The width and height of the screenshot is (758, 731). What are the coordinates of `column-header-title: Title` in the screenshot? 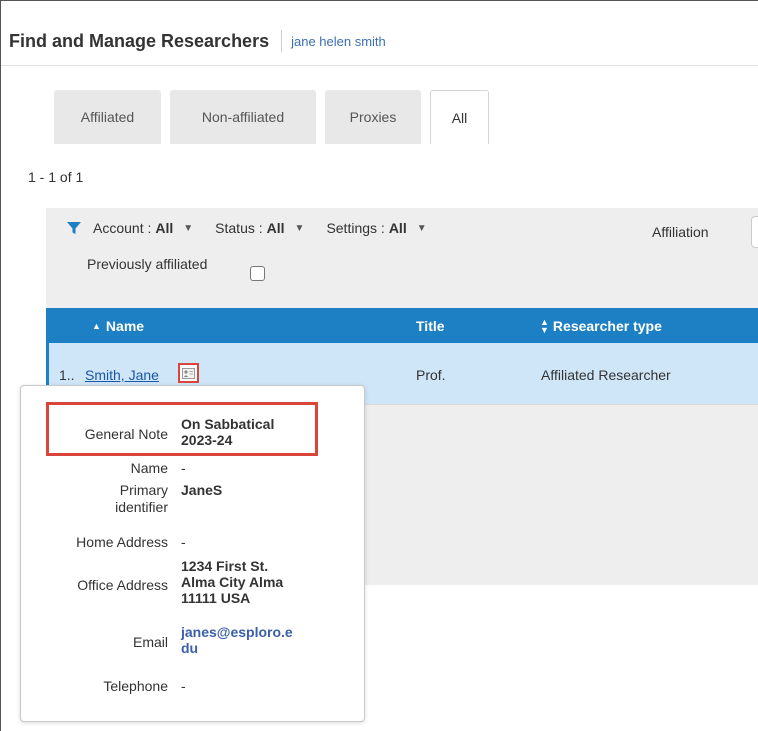 It's located at (430, 326).